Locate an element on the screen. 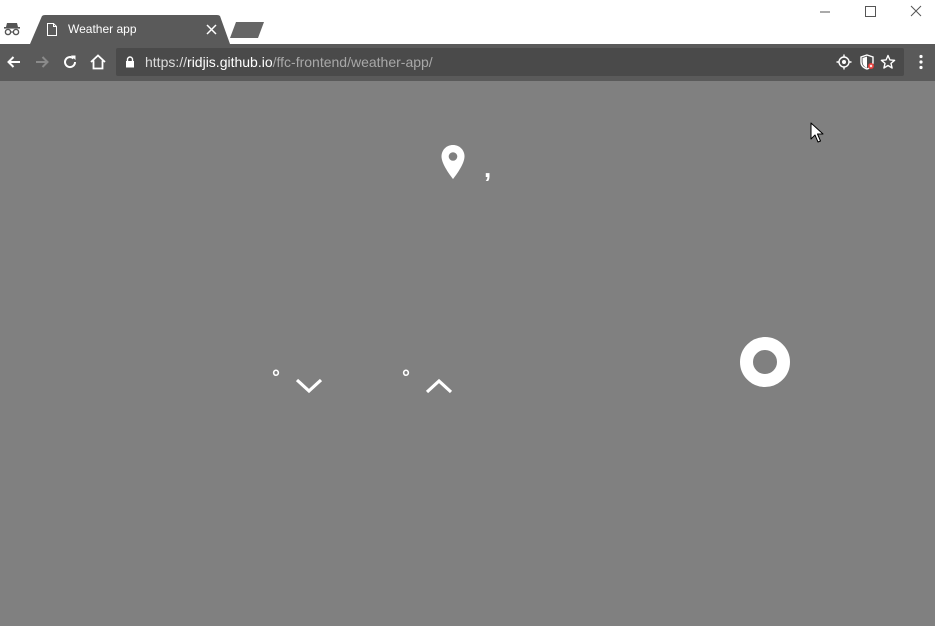 The image size is (935, 626). low-degree-symbol: ° is located at coordinates (276, 378).